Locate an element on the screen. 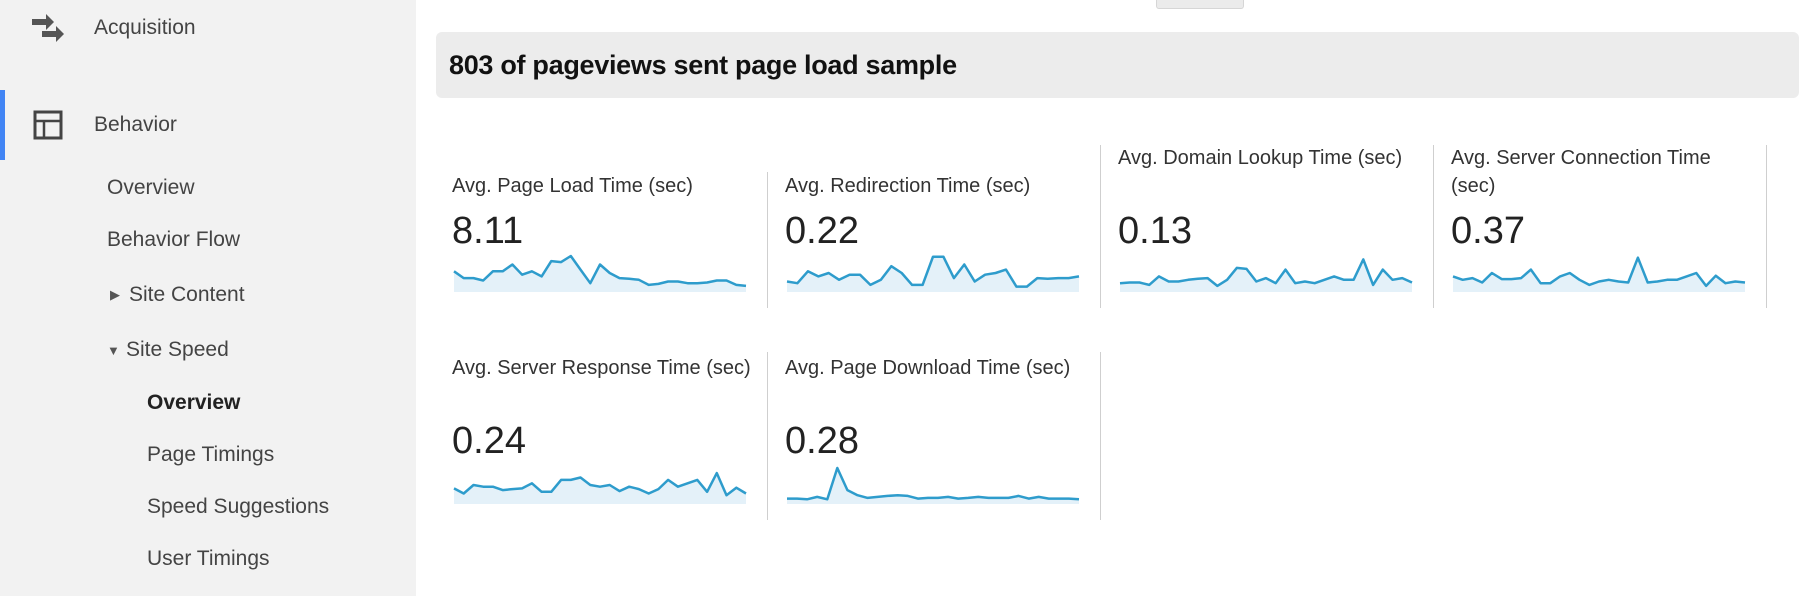 This screenshot has width=1799, height=596. metric-label: Avg. Redirection Time (sec) is located at coordinates (908, 186).